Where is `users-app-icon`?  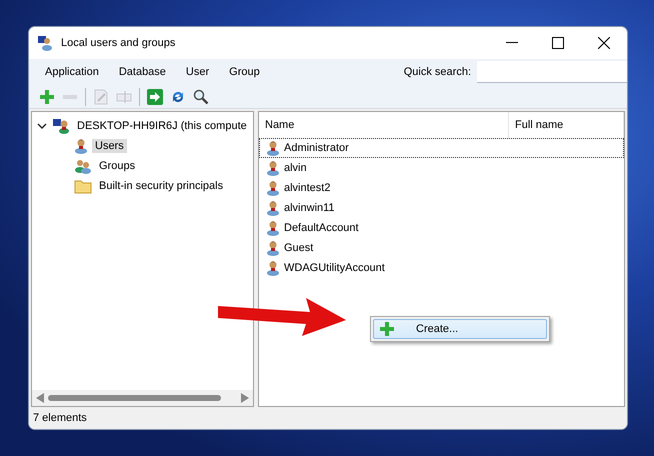 users-app-icon is located at coordinates (45, 43).